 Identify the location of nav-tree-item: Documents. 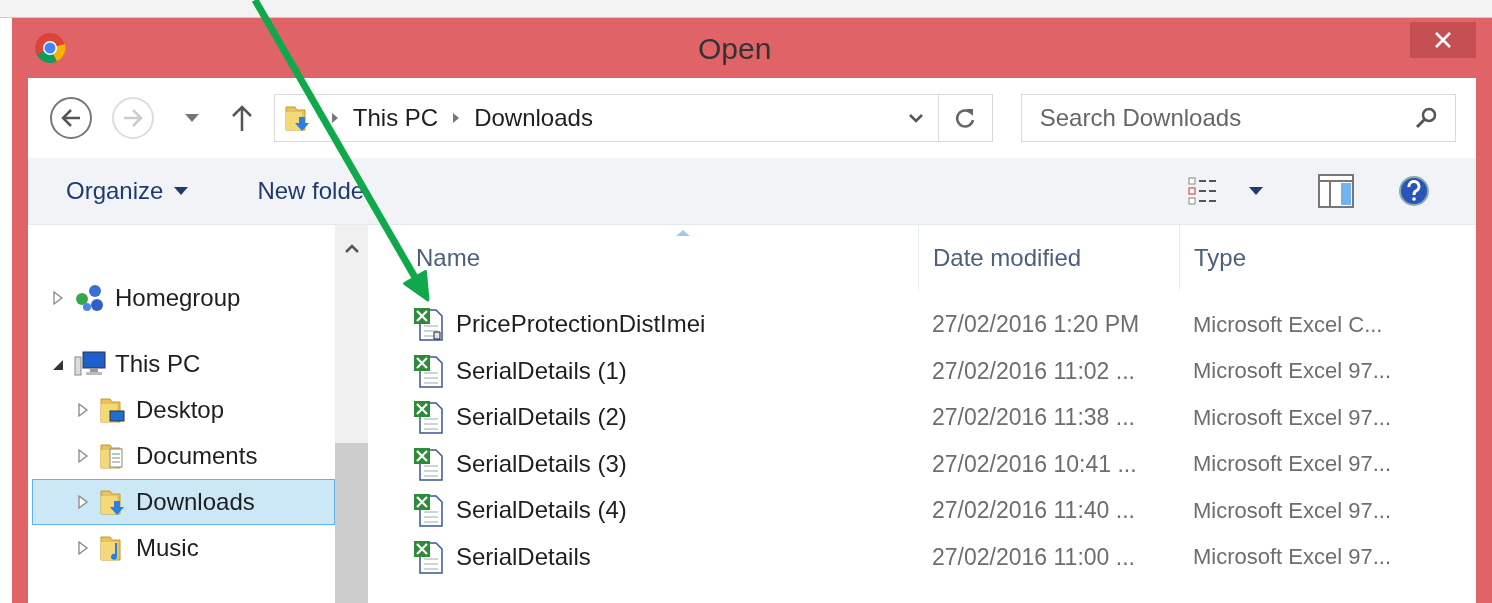
(183, 456).